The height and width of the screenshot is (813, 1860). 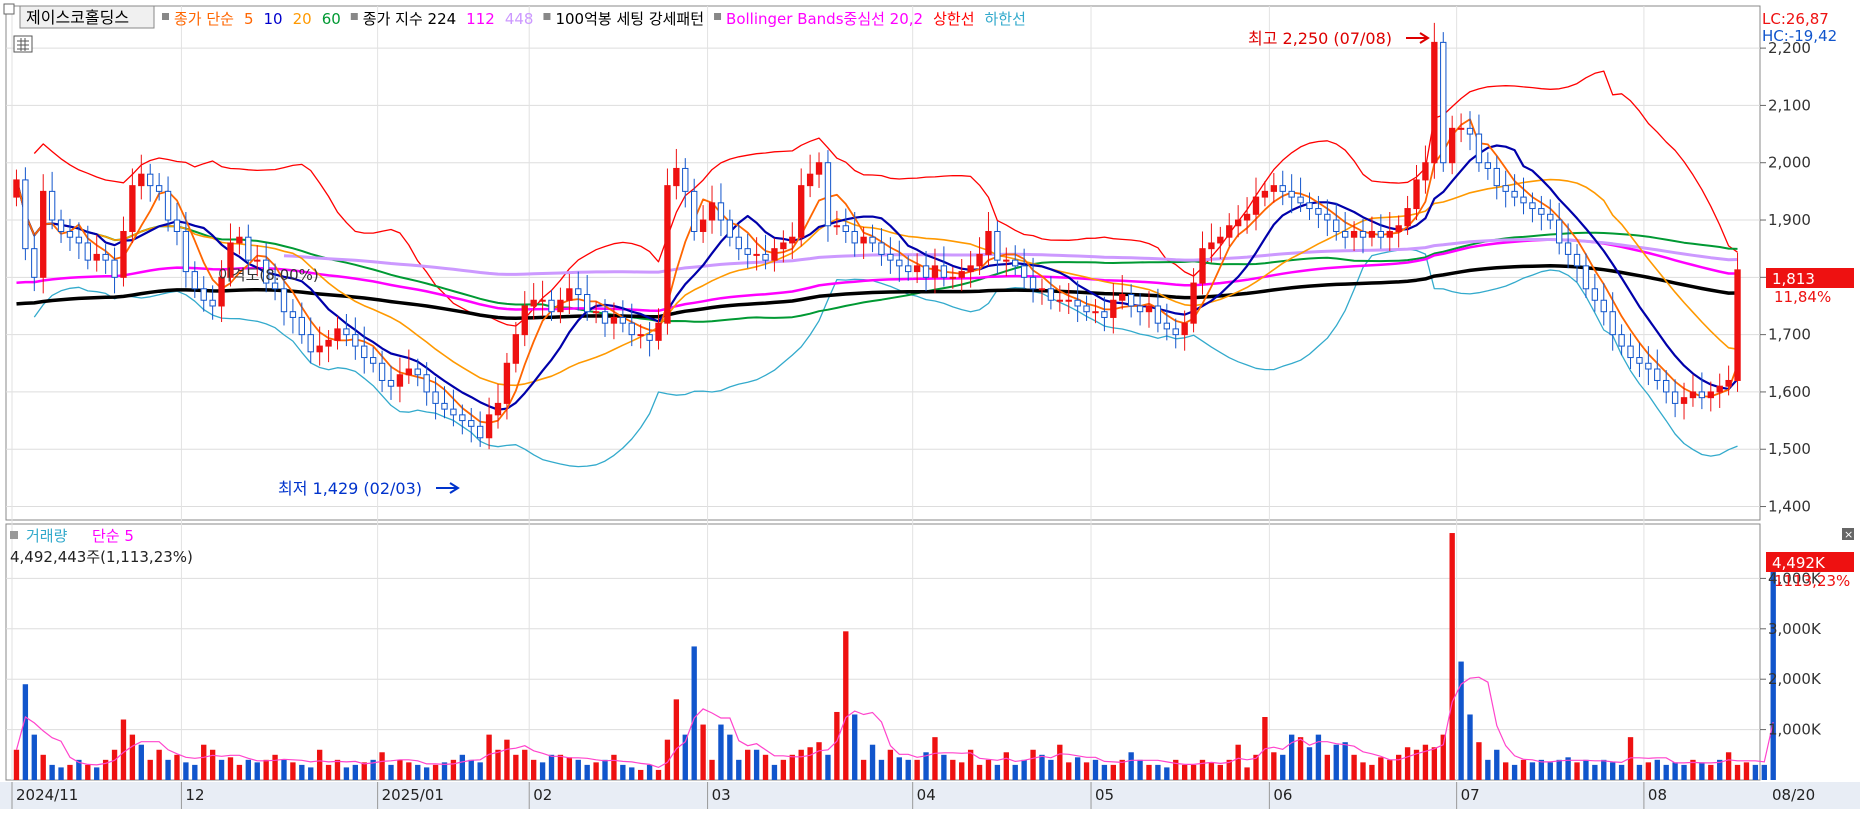 What do you see at coordinates (1793, 279) in the screenshot?
I see `current-price: 1,813` at bounding box center [1793, 279].